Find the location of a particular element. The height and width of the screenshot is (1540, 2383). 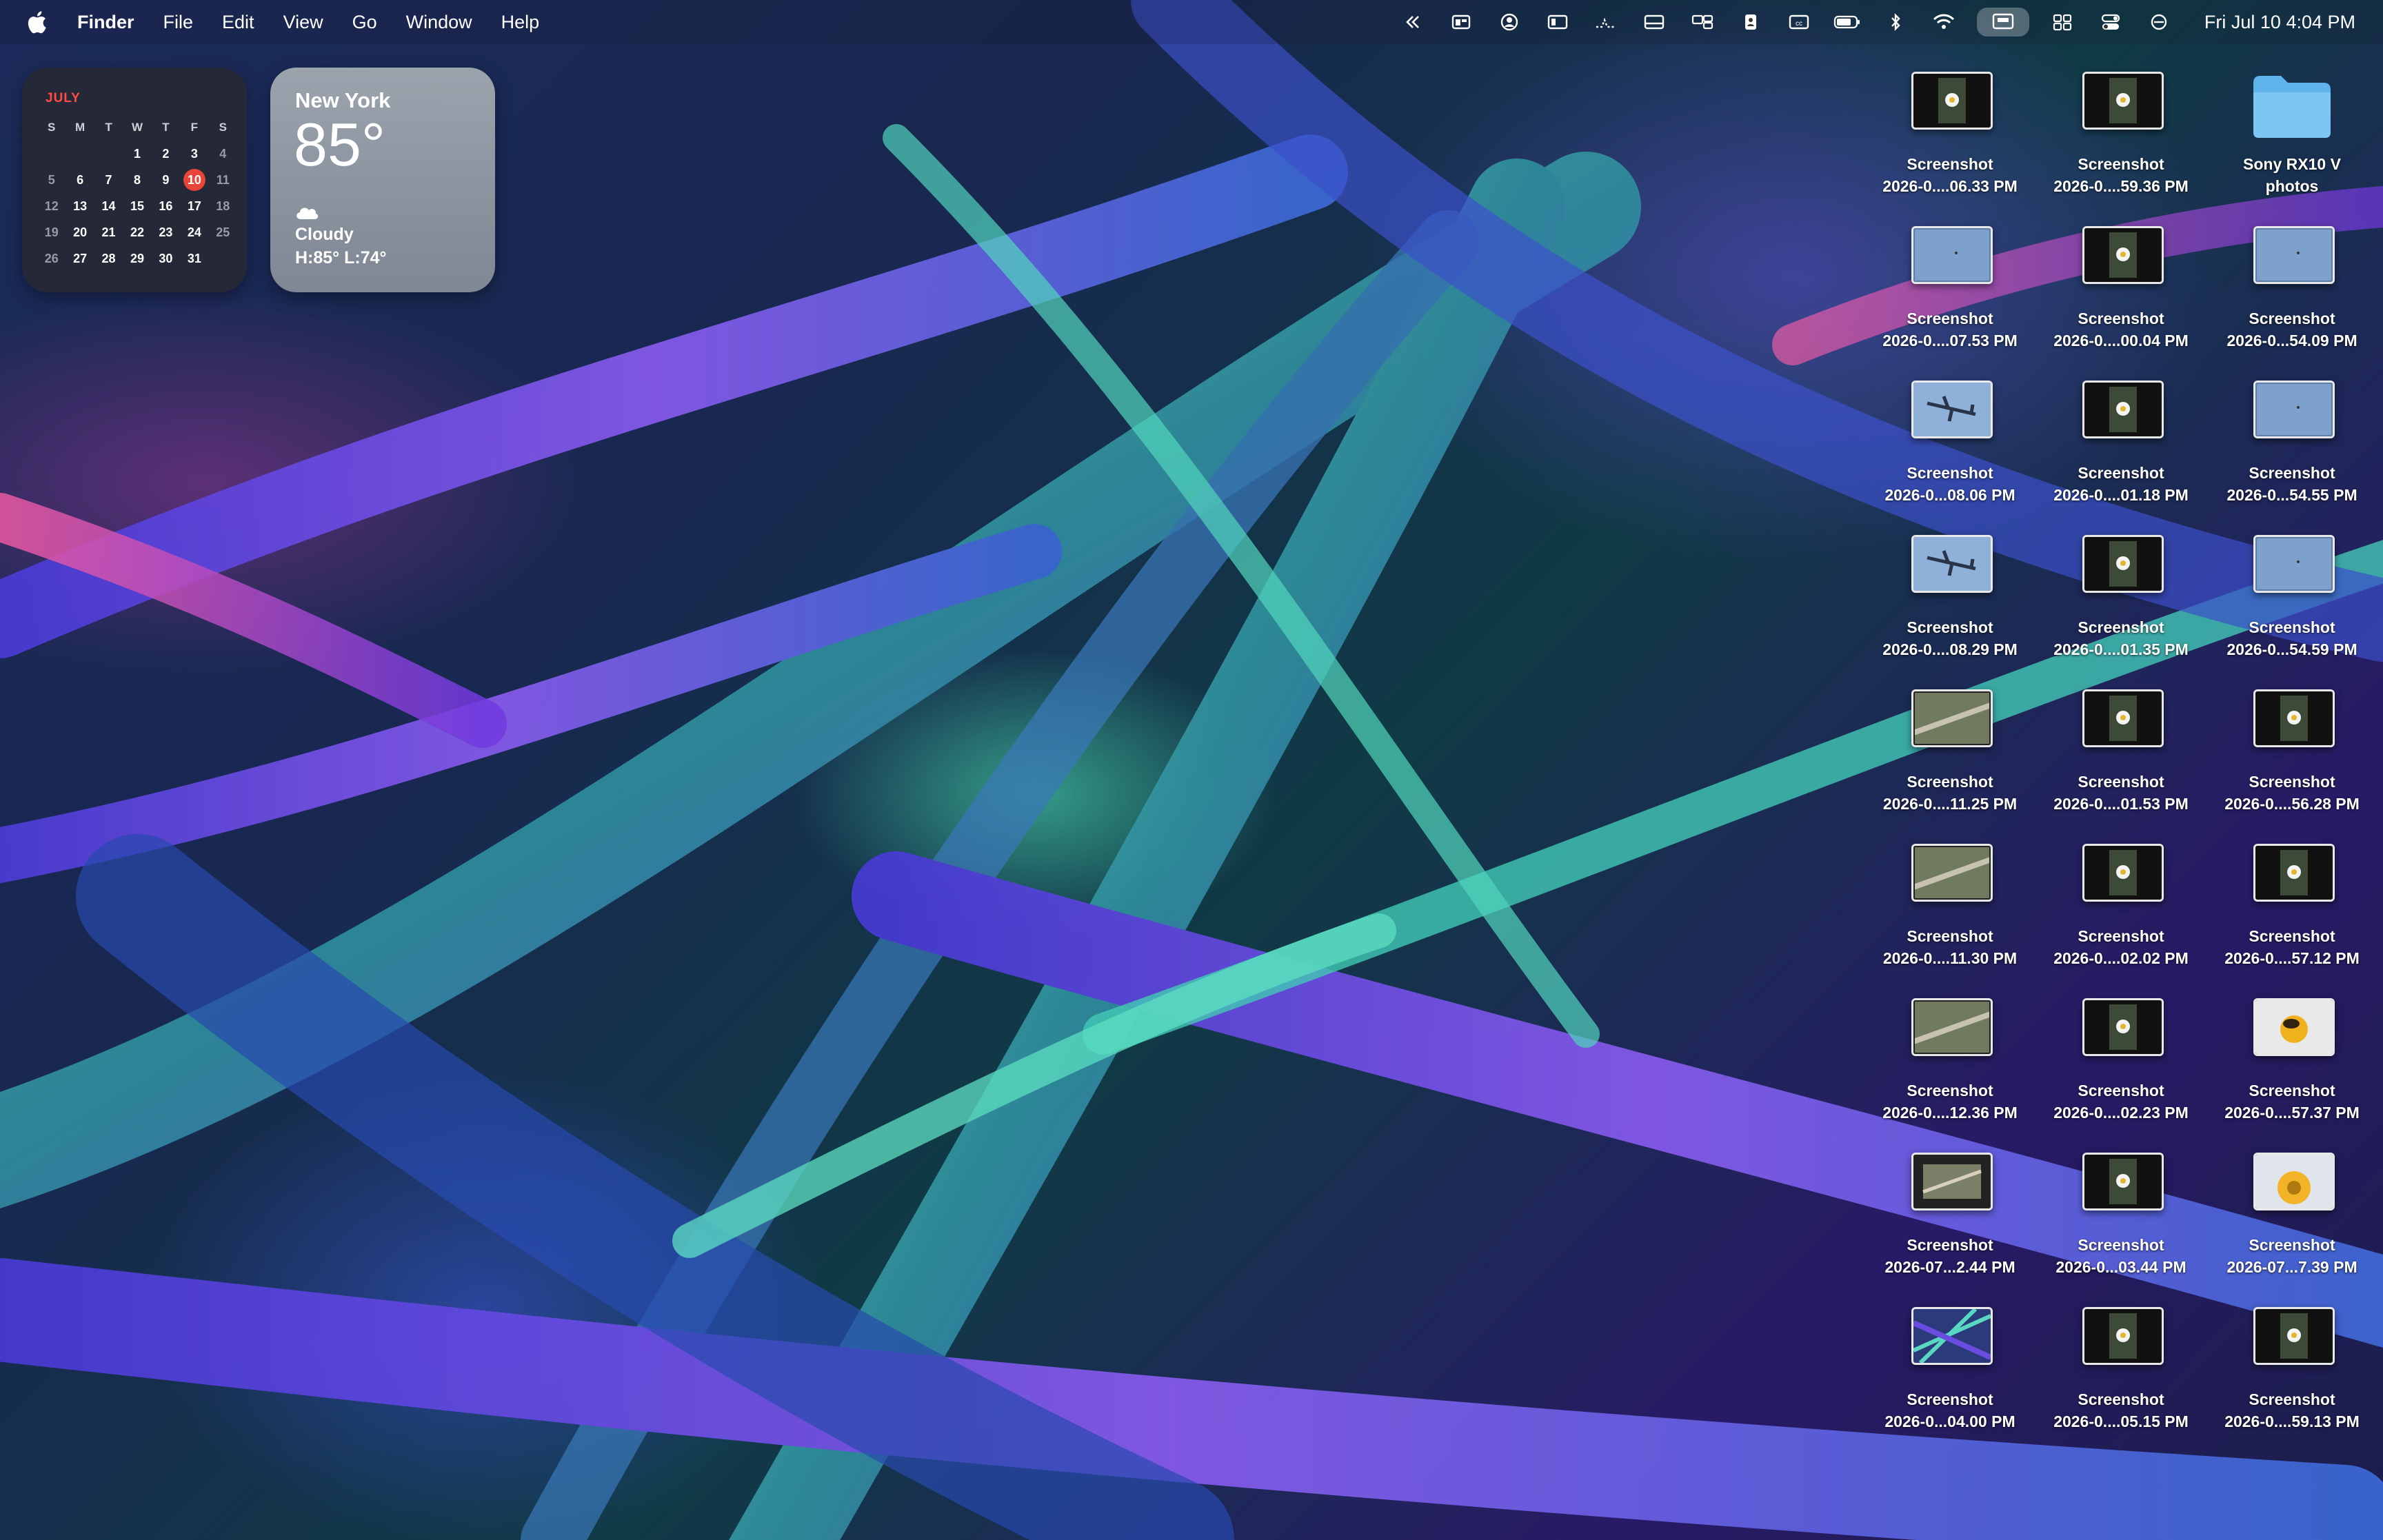

desktop-item-label: Screenshot 2026-0....01.18 PM is located at coordinates (2121, 484).